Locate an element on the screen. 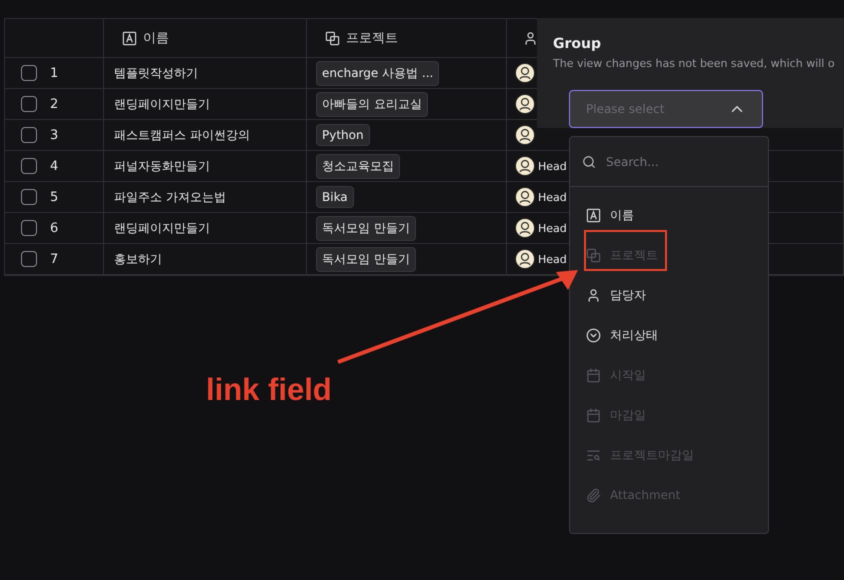 Image resolution: width=844 pixels, height=580 pixels. column-header: 이름 is located at coordinates (156, 38).